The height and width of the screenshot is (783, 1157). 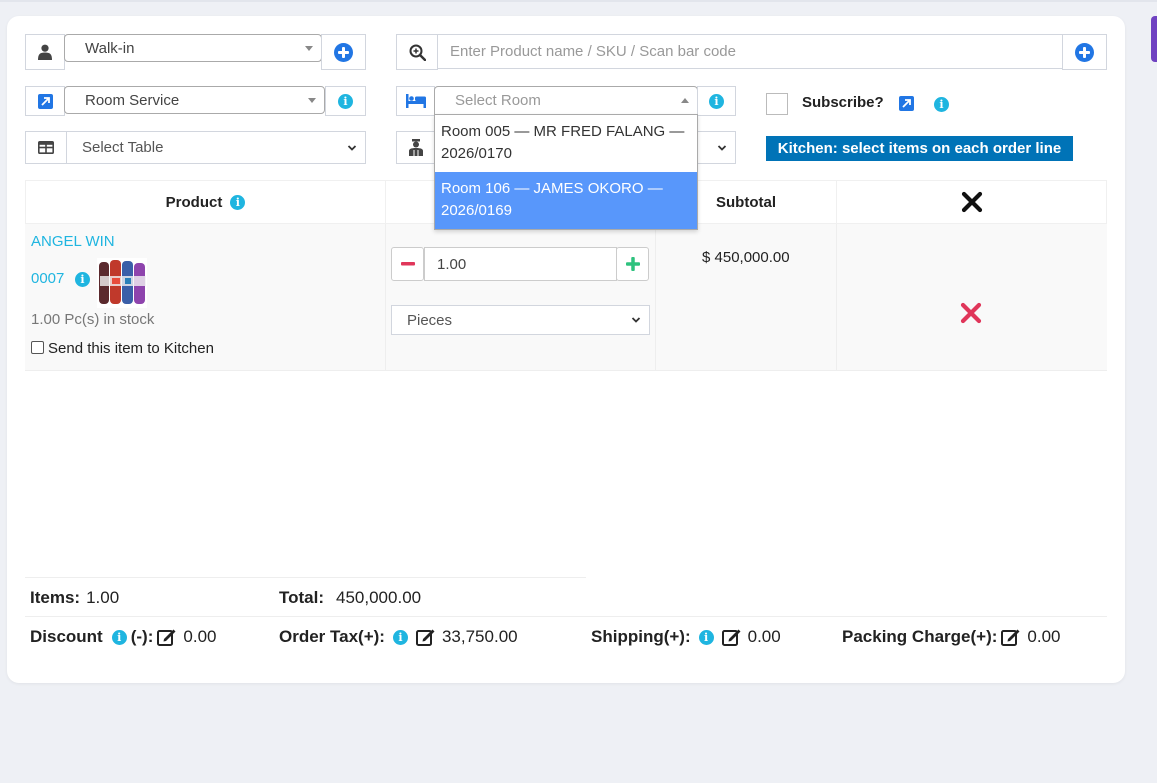 What do you see at coordinates (302, 597) in the screenshot?
I see `total-label: Total:` at bounding box center [302, 597].